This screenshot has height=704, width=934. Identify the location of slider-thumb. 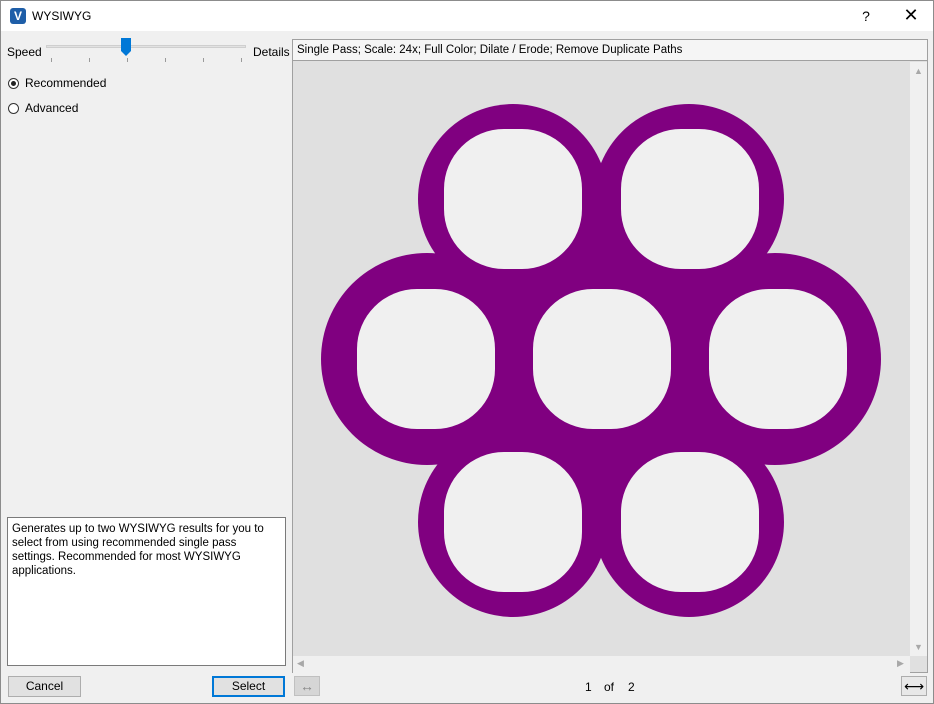
(126, 47).